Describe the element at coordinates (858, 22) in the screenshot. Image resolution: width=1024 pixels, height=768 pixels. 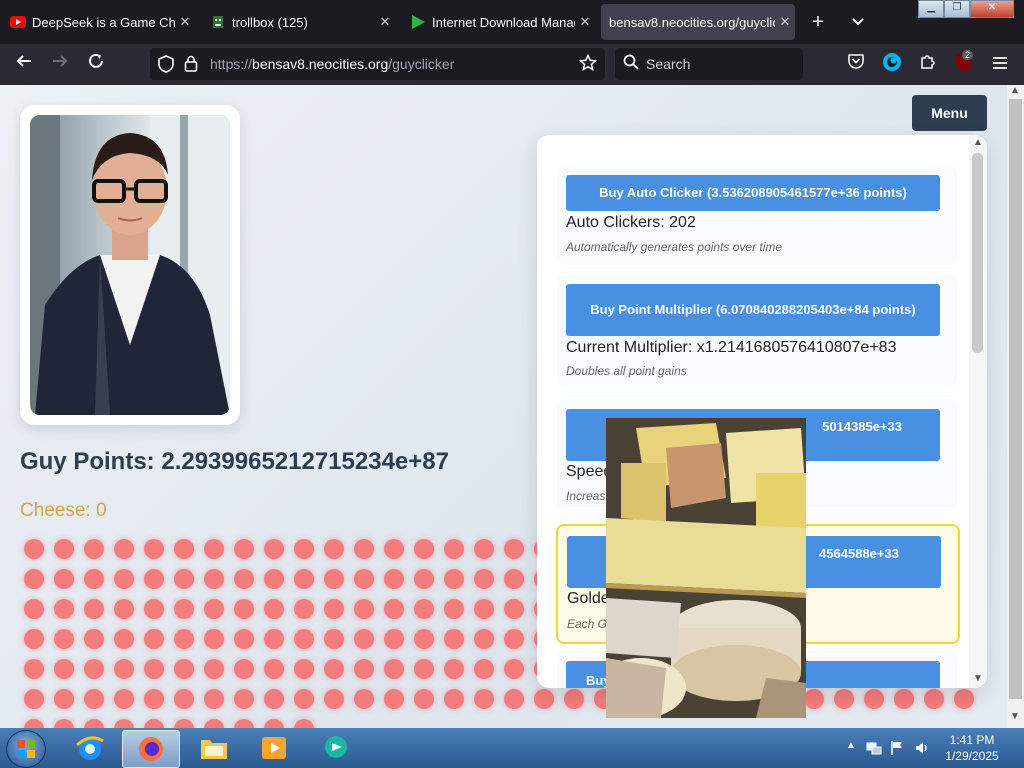
I see `list-all-tabs-icon` at that location.